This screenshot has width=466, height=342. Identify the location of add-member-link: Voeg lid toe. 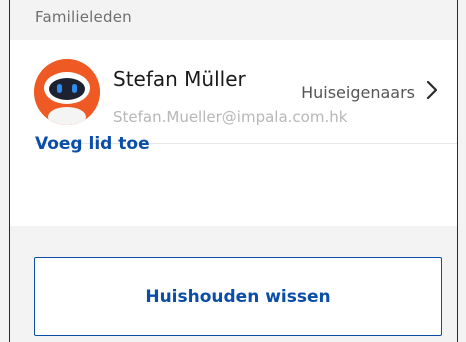
(92, 144).